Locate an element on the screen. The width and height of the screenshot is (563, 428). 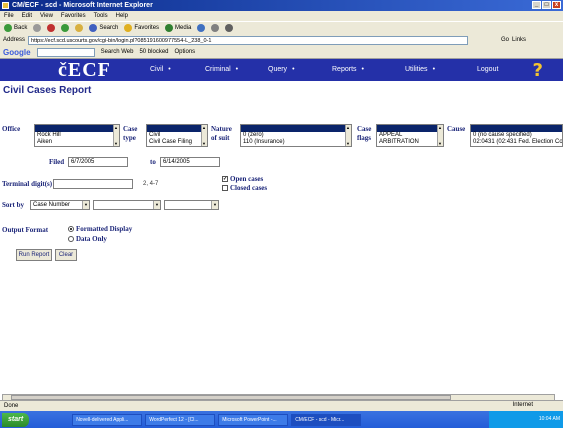
open-cases-checkbox: ✓ Open cases is located at coordinates (242, 179).